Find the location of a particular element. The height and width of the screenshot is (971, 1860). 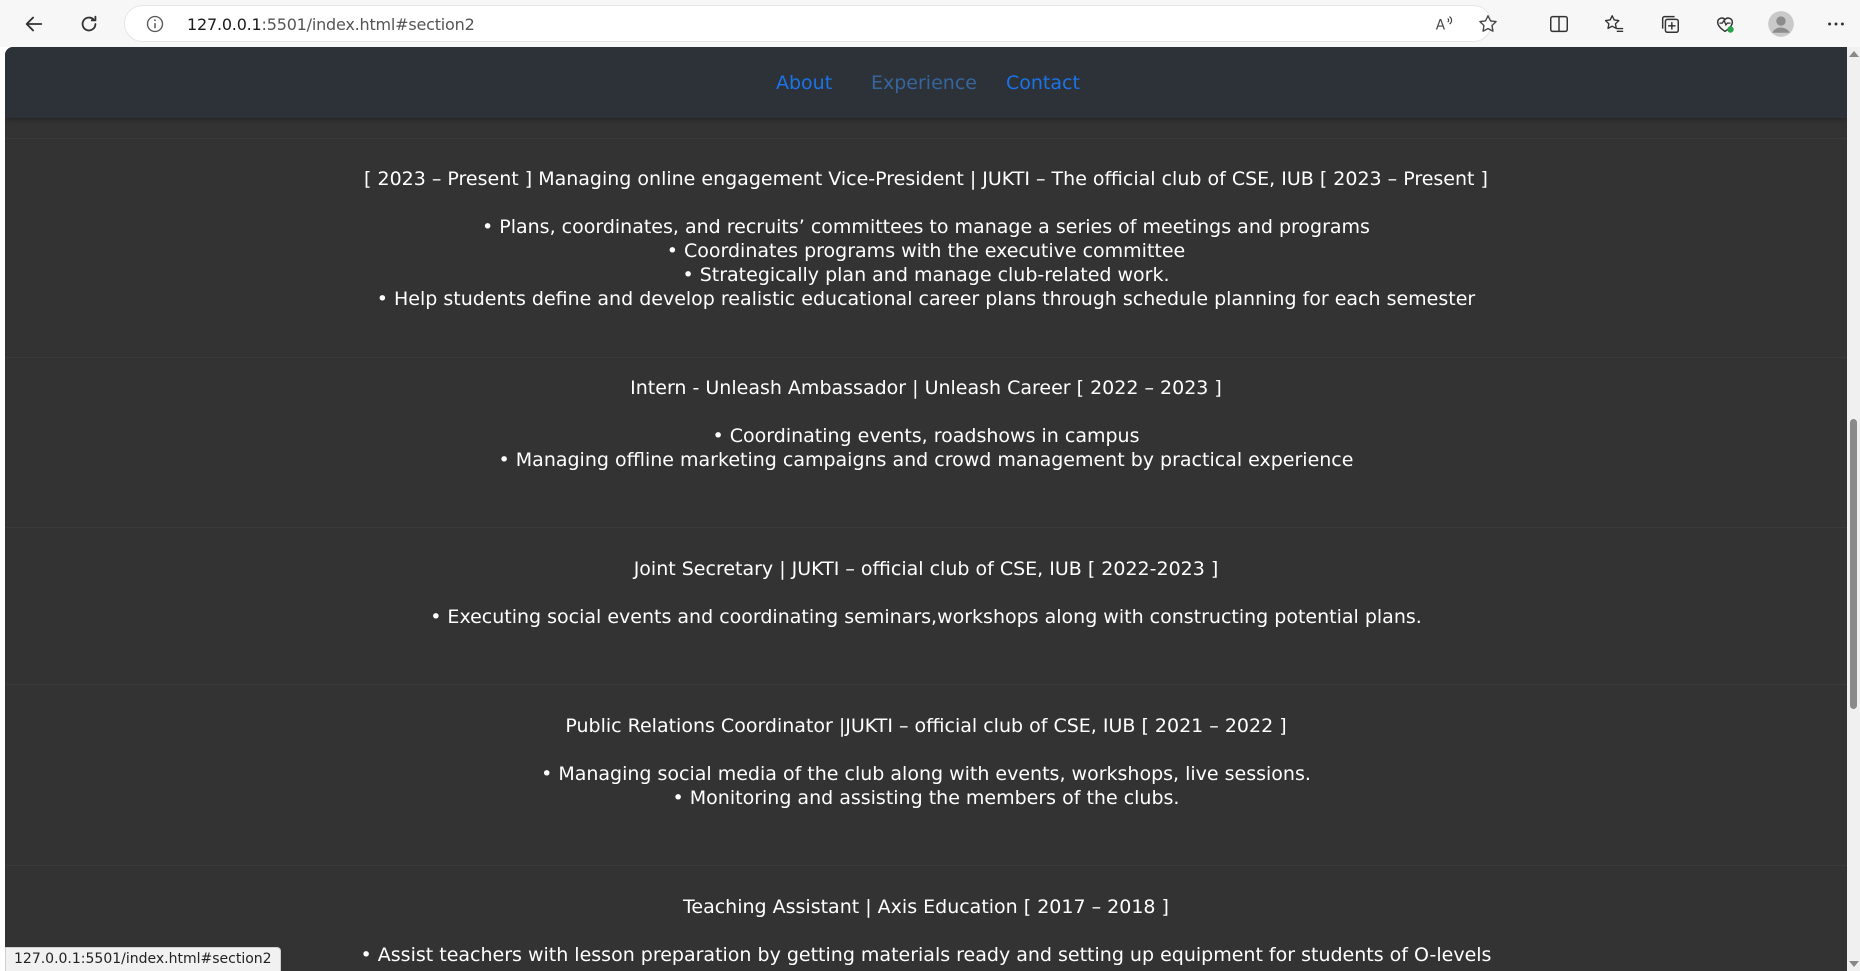

browser-essentials-button is located at coordinates (1725, 24).